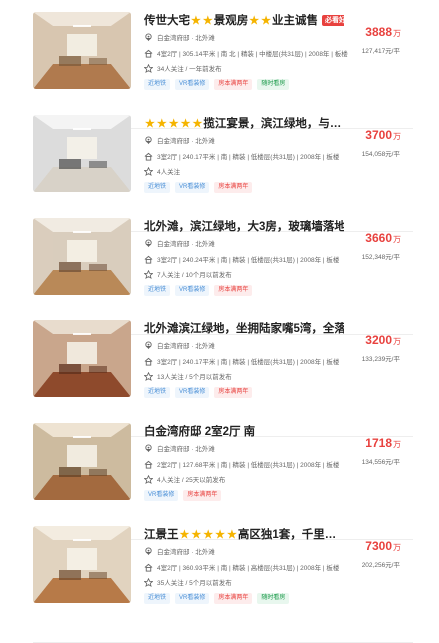 The width and height of the screenshot is (439, 643). I want to click on unit-price: 127,417元/平, so click(380, 51).